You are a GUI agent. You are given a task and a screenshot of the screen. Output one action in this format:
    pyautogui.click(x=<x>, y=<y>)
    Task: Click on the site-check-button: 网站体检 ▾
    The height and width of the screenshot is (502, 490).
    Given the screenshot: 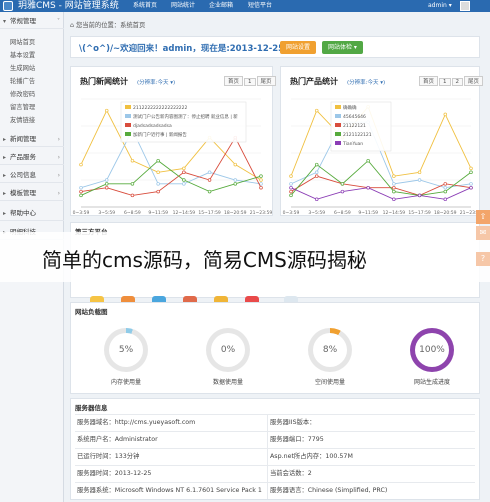 What is the action you would take?
    pyautogui.click(x=342, y=47)
    